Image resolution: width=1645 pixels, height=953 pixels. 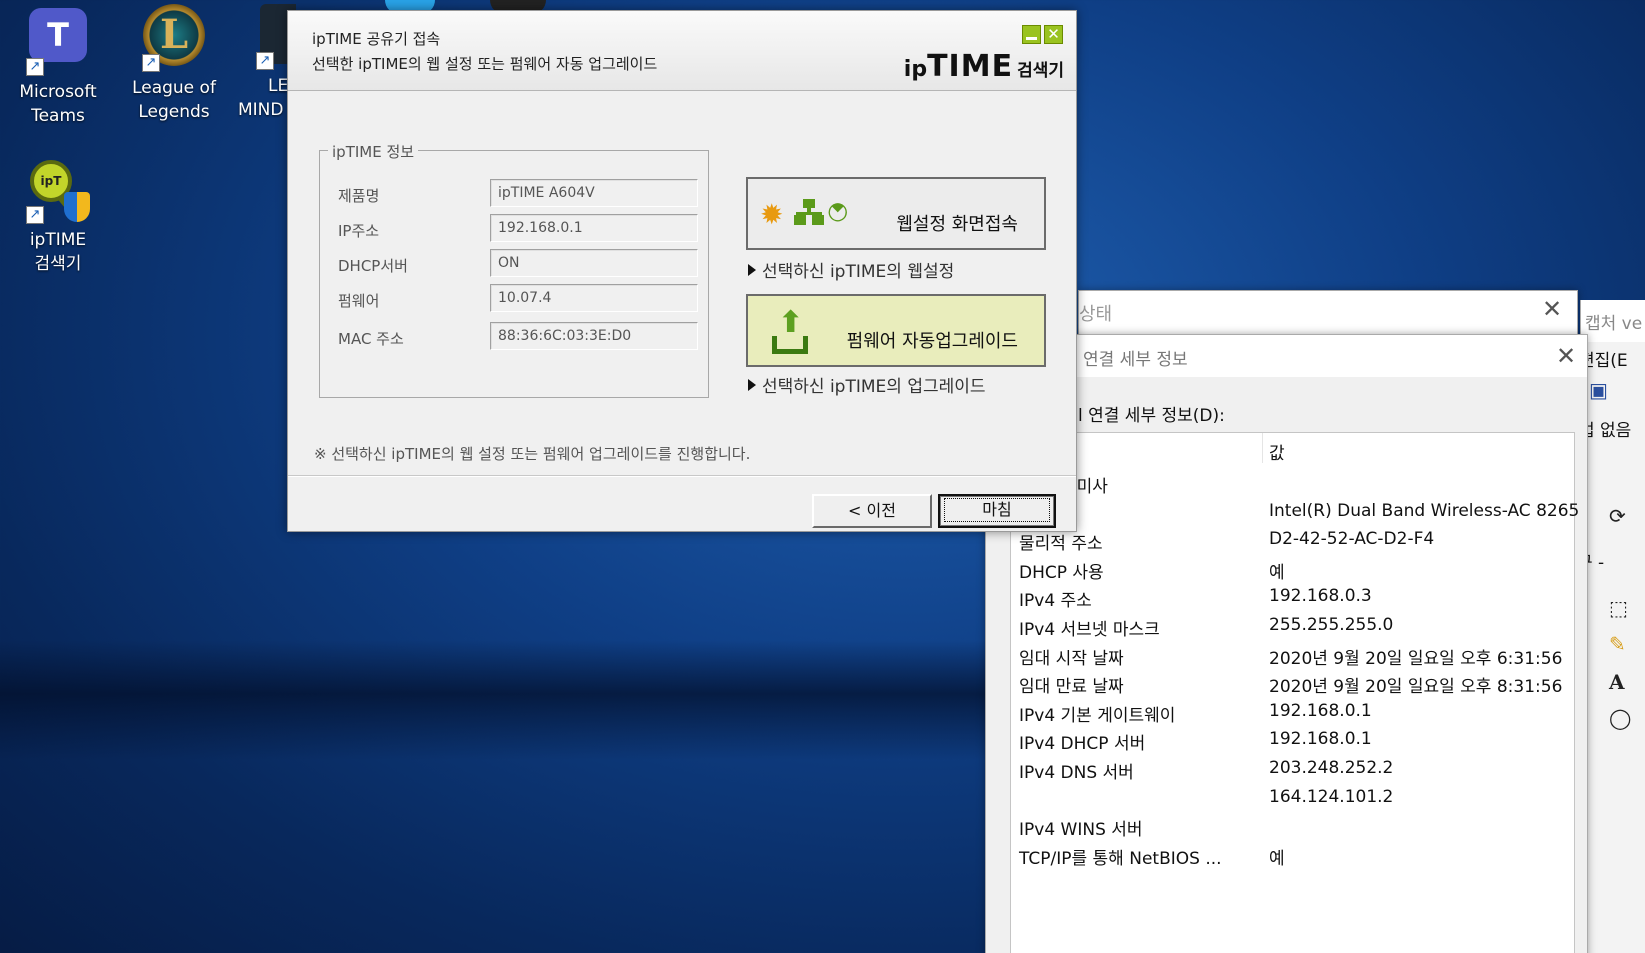 I want to click on pen-icon: ✎, so click(x=1617, y=644).